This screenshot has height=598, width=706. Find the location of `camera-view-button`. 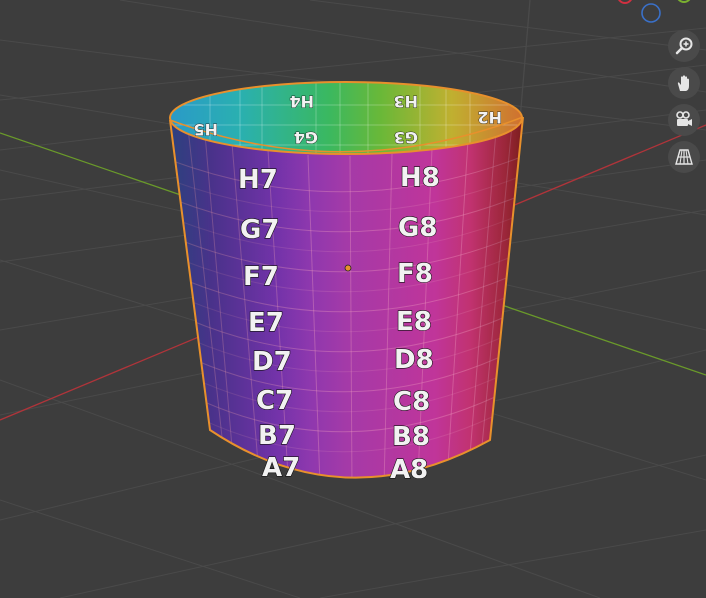

camera-view-button is located at coordinates (684, 120).